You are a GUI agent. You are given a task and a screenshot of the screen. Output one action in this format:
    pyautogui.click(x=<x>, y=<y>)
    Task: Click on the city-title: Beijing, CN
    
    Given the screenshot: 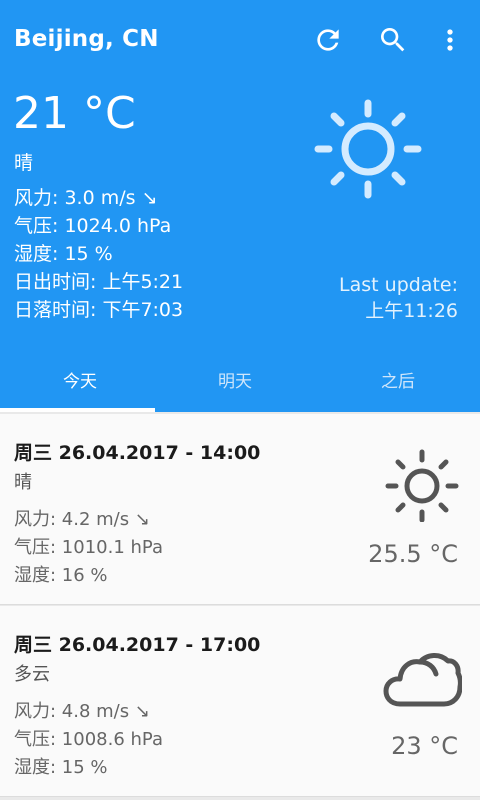 What is the action you would take?
    pyautogui.click(x=86, y=39)
    